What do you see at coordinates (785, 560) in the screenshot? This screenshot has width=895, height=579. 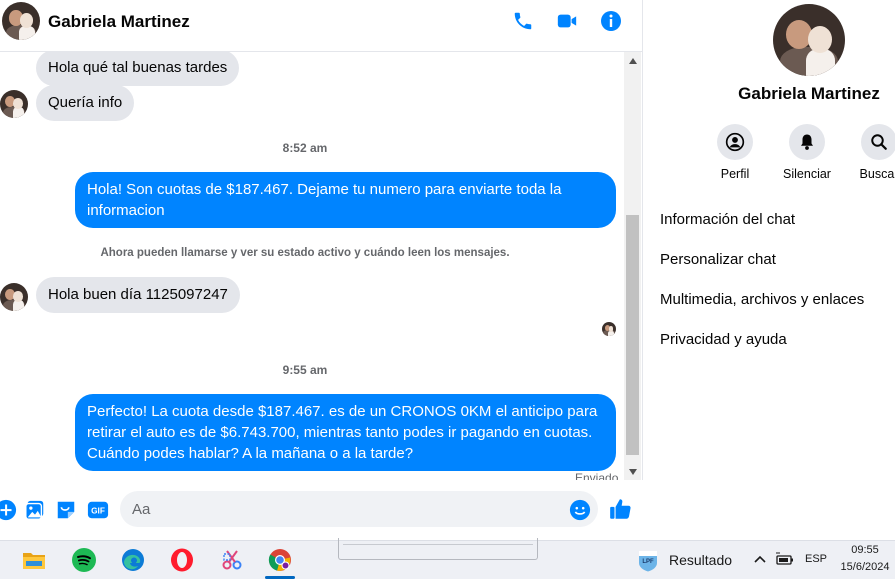 I see `battery-icon` at bounding box center [785, 560].